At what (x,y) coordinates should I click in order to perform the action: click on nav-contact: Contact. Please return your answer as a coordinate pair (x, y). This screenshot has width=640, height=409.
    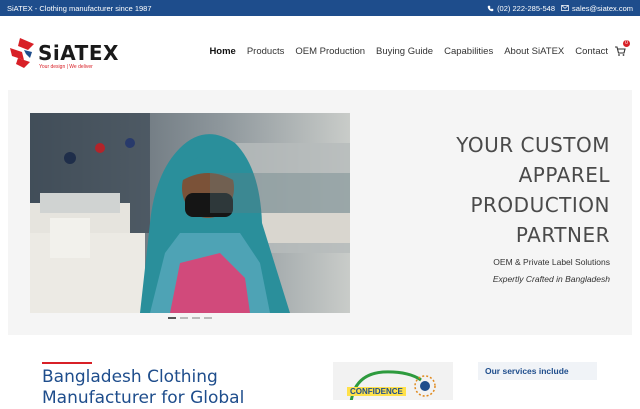
    Looking at the image, I should click on (591, 51).